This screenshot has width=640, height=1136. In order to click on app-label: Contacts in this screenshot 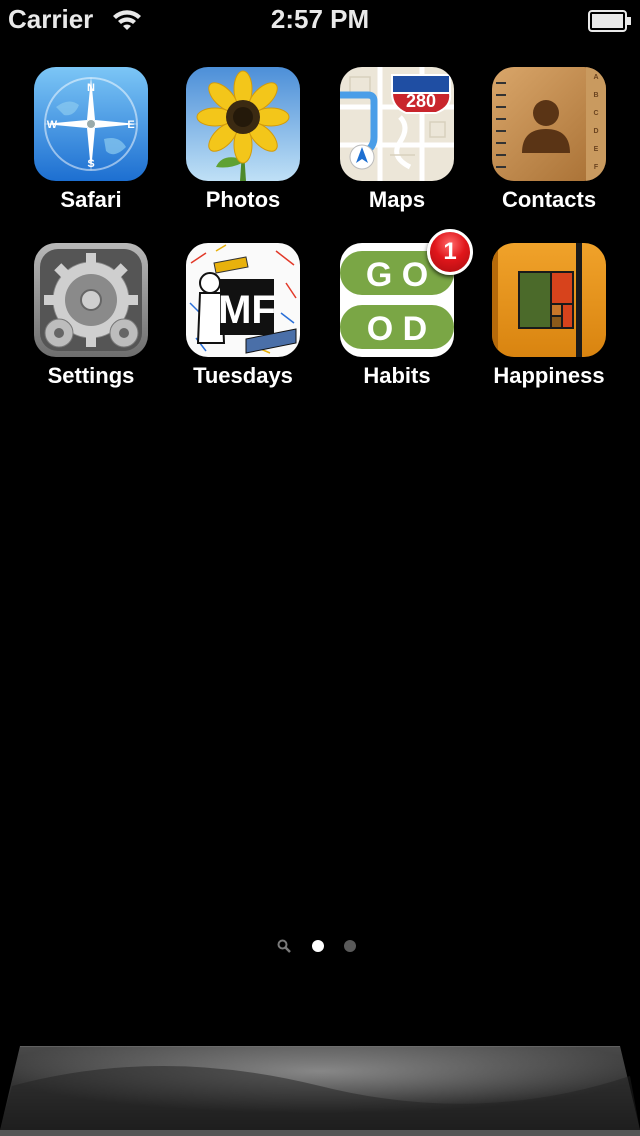, I will do `click(549, 199)`.